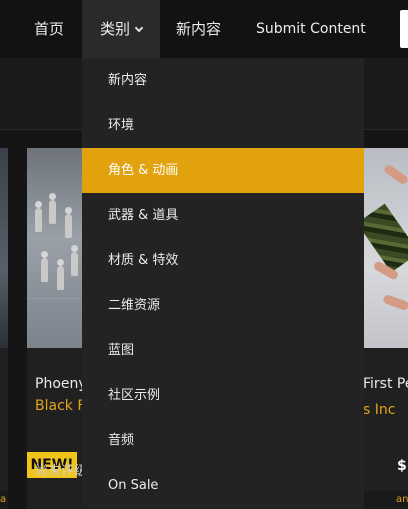 This screenshot has height=509, width=408. Describe the element at coordinates (198, 29) in the screenshot. I see `nav-new-content-link: 新内容` at that location.